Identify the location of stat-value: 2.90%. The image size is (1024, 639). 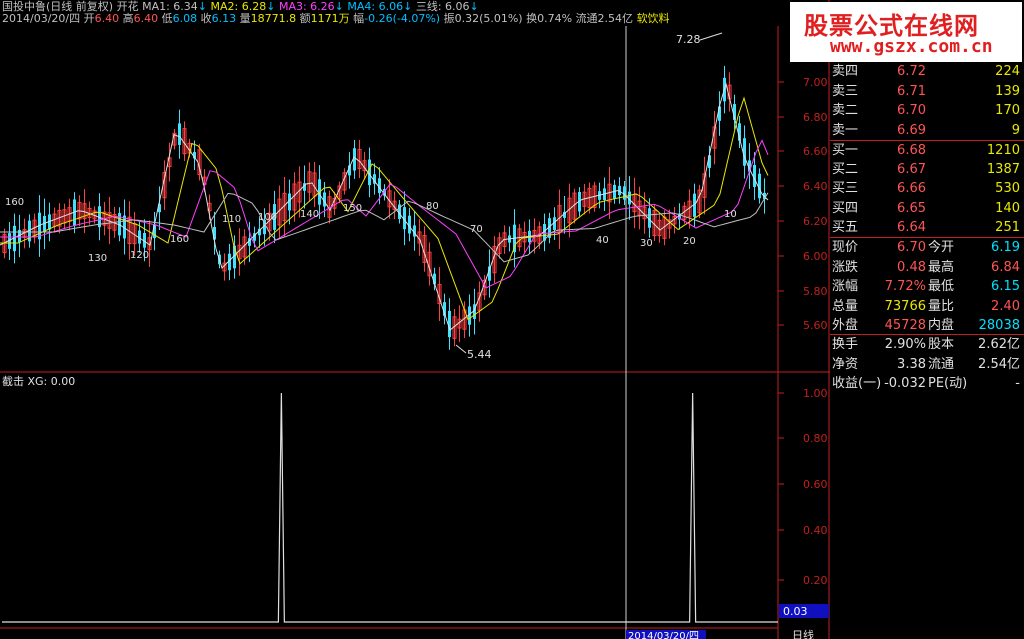
(905, 344).